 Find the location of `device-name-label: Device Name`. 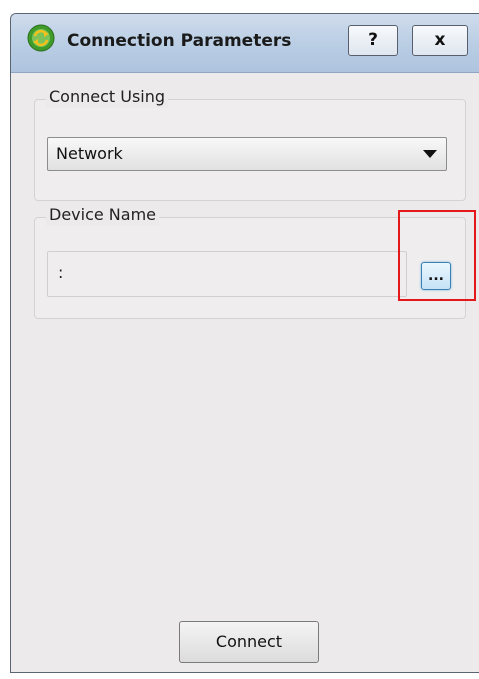

device-name-label: Device Name is located at coordinates (103, 215).